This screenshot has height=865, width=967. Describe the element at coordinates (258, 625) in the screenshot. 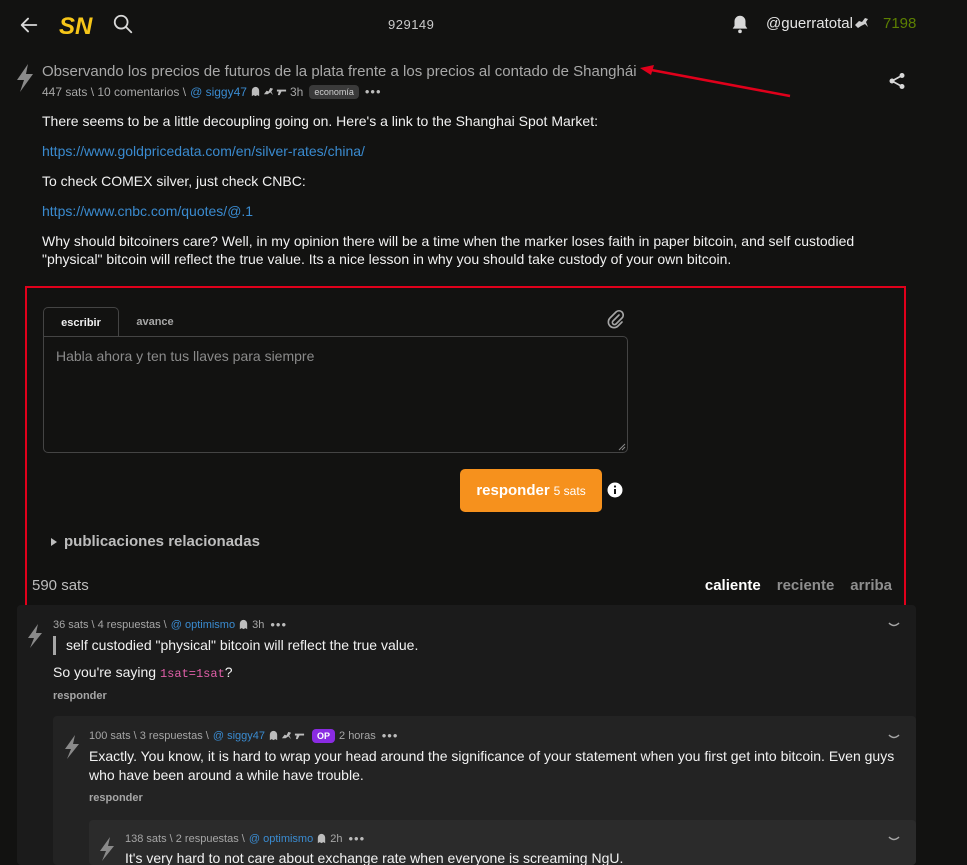

I see `comment-age: 3h` at that location.